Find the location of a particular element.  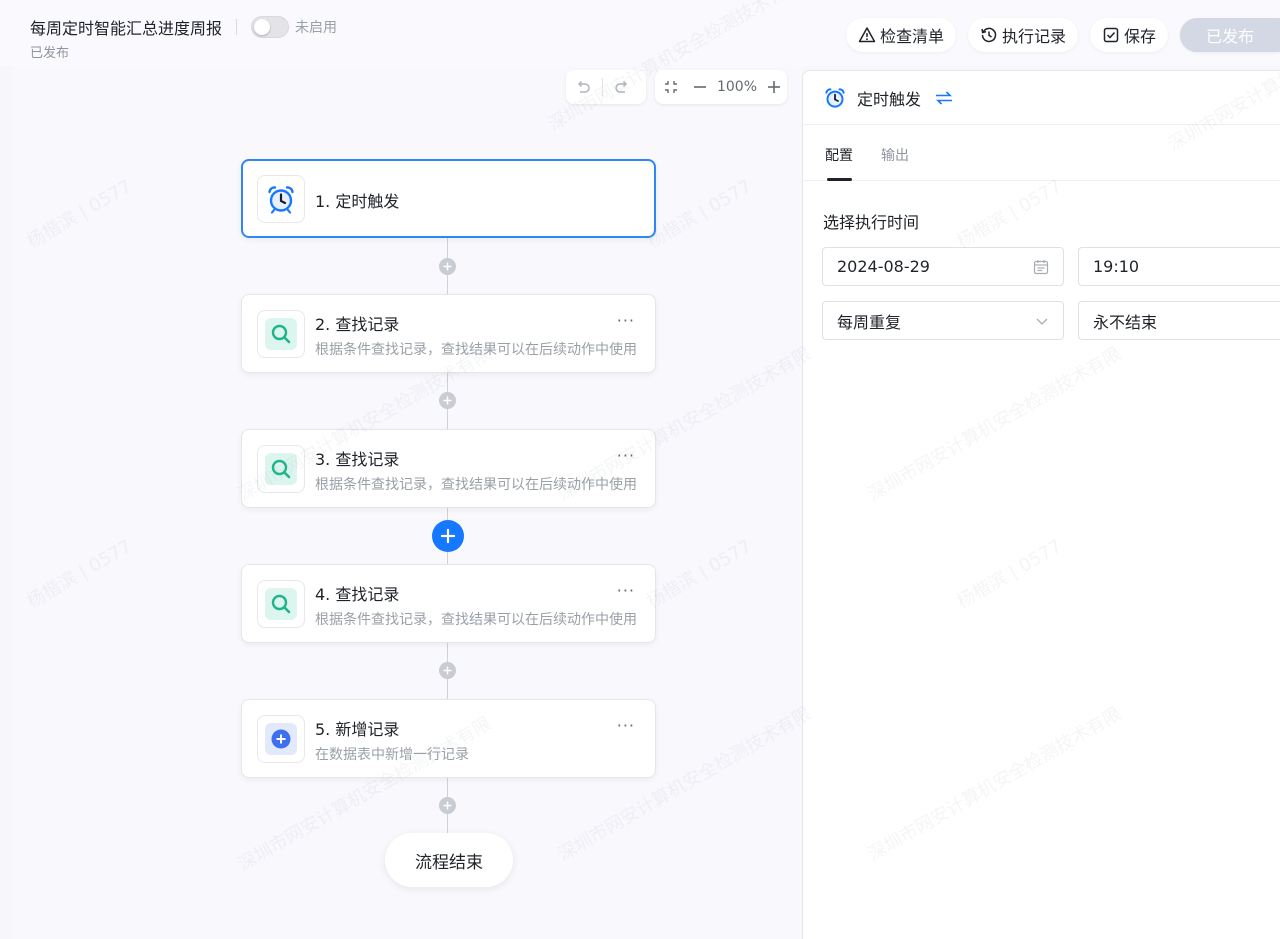

panel-tabs: 配置 输出 is located at coordinates (1041, 153).